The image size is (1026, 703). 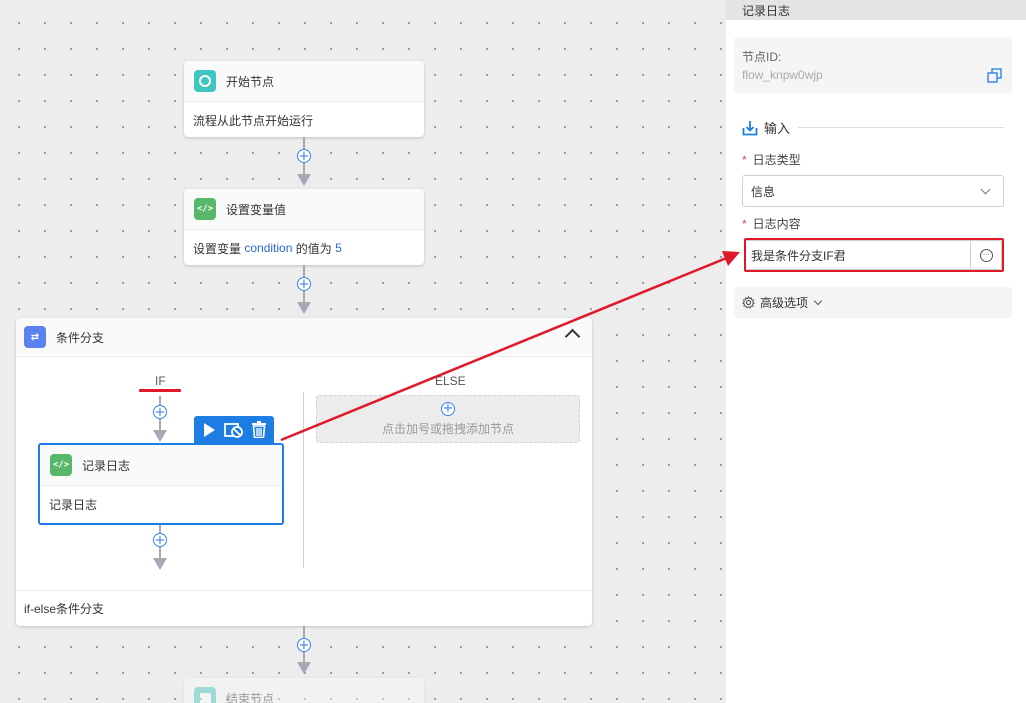 I want to click on play-icon, so click(x=209, y=430).